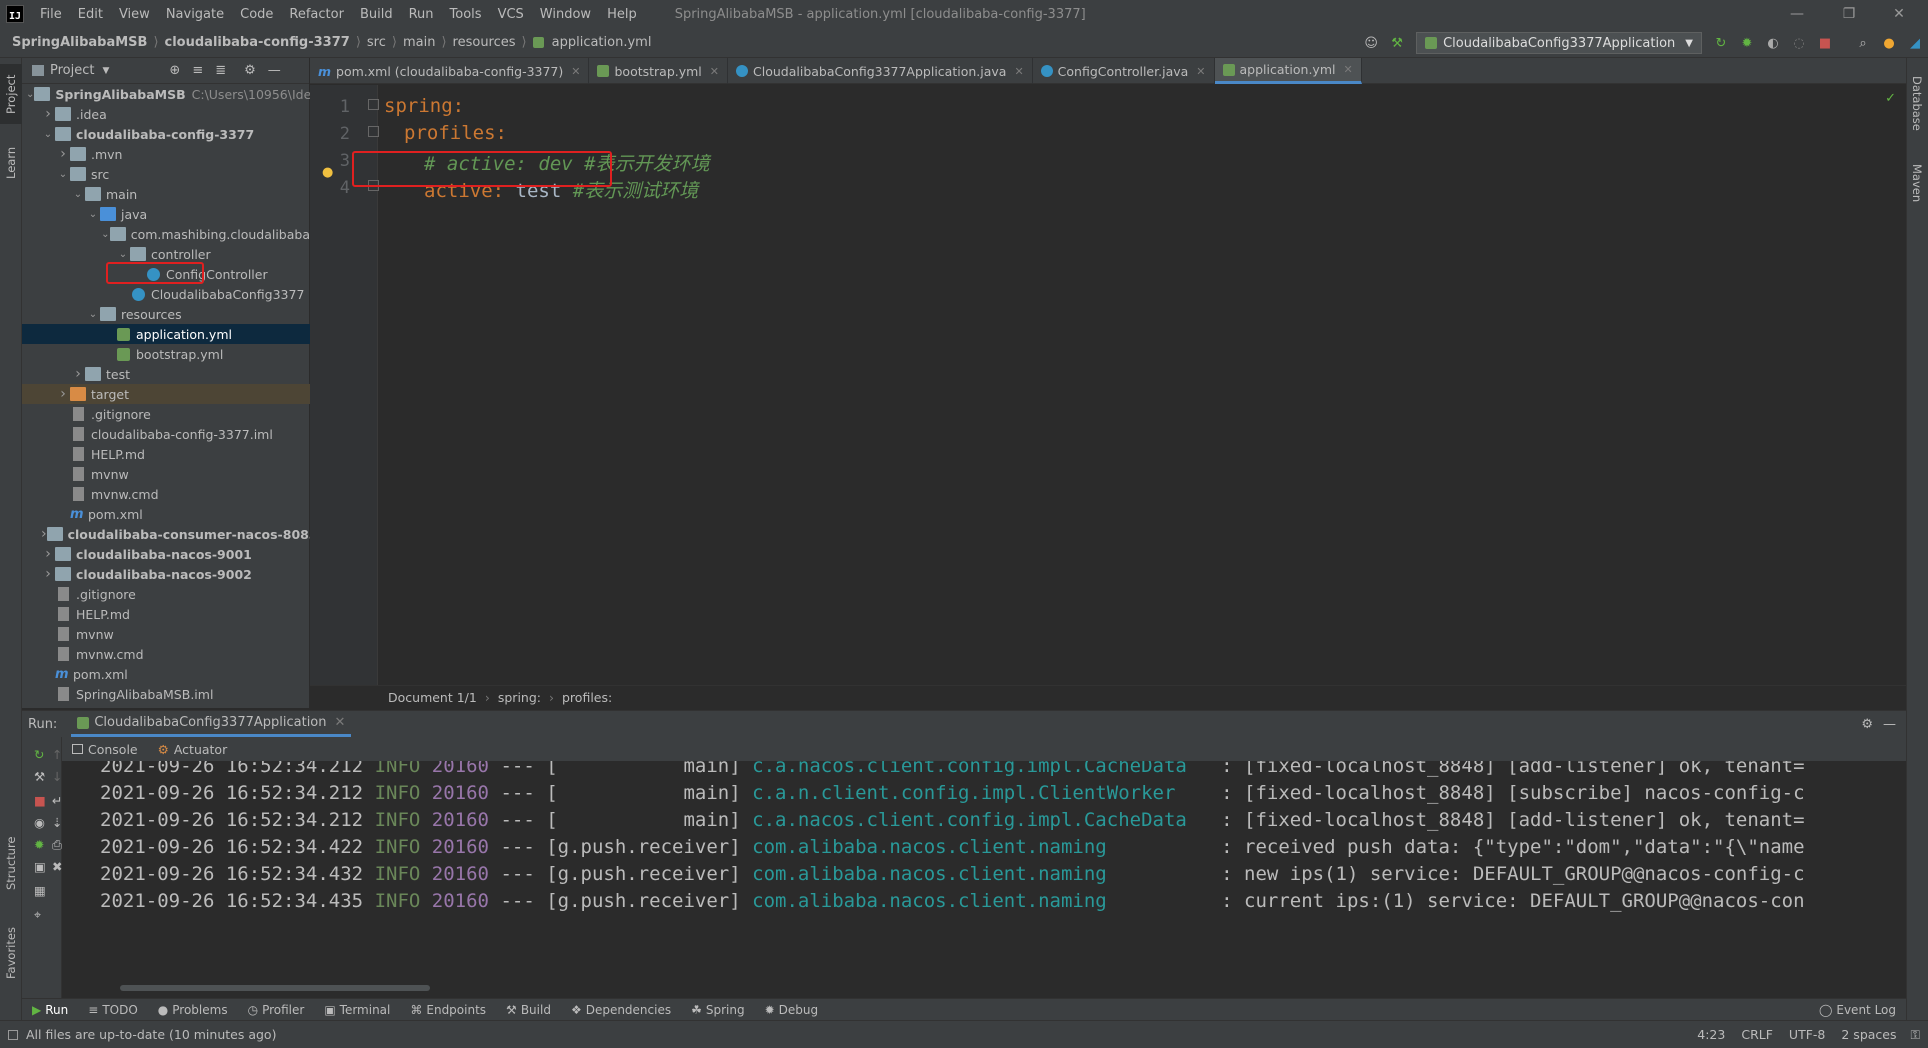  Describe the element at coordinates (40, 800) in the screenshot. I see `stop-icon: ■` at that location.